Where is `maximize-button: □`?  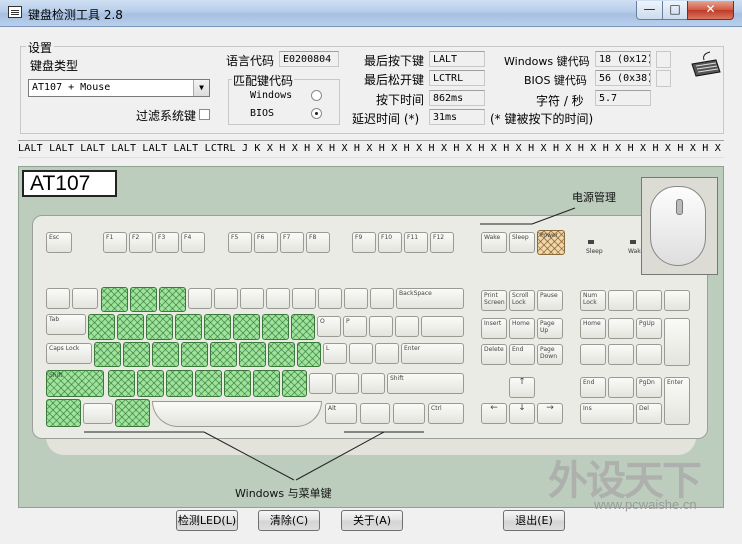 maximize-button: □ is located at coordinates (675, 10).